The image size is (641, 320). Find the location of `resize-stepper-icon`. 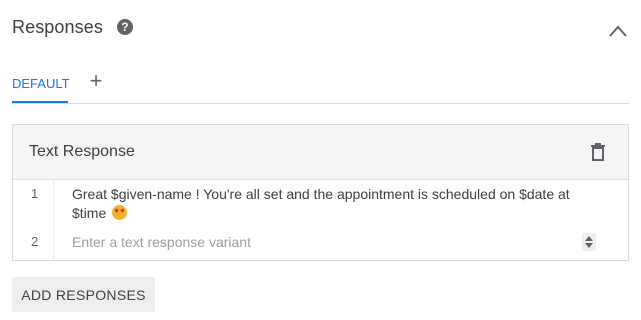

resize-stepper-icon is located at coordinates (589, 242).